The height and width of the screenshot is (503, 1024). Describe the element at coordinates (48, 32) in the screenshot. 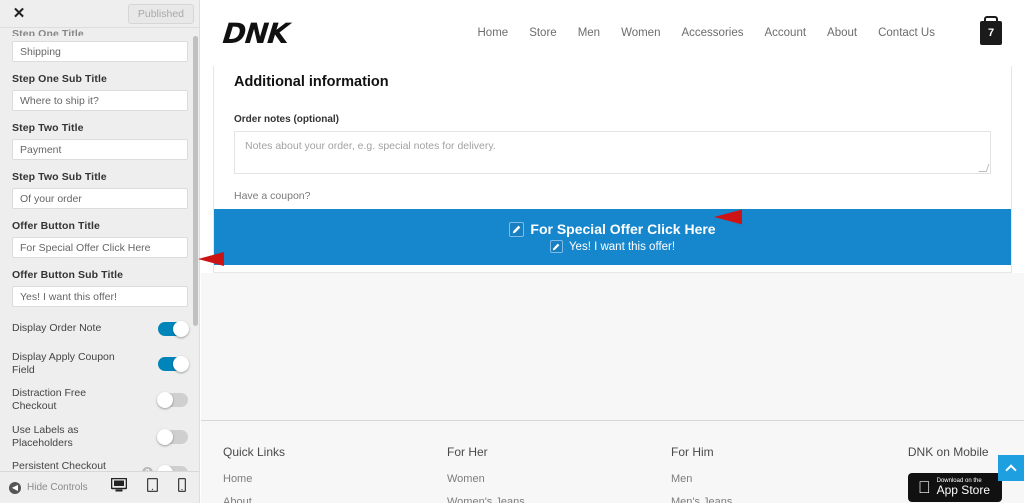

I see `field-label-step-one-title-clipped: Step One Title` at that location.